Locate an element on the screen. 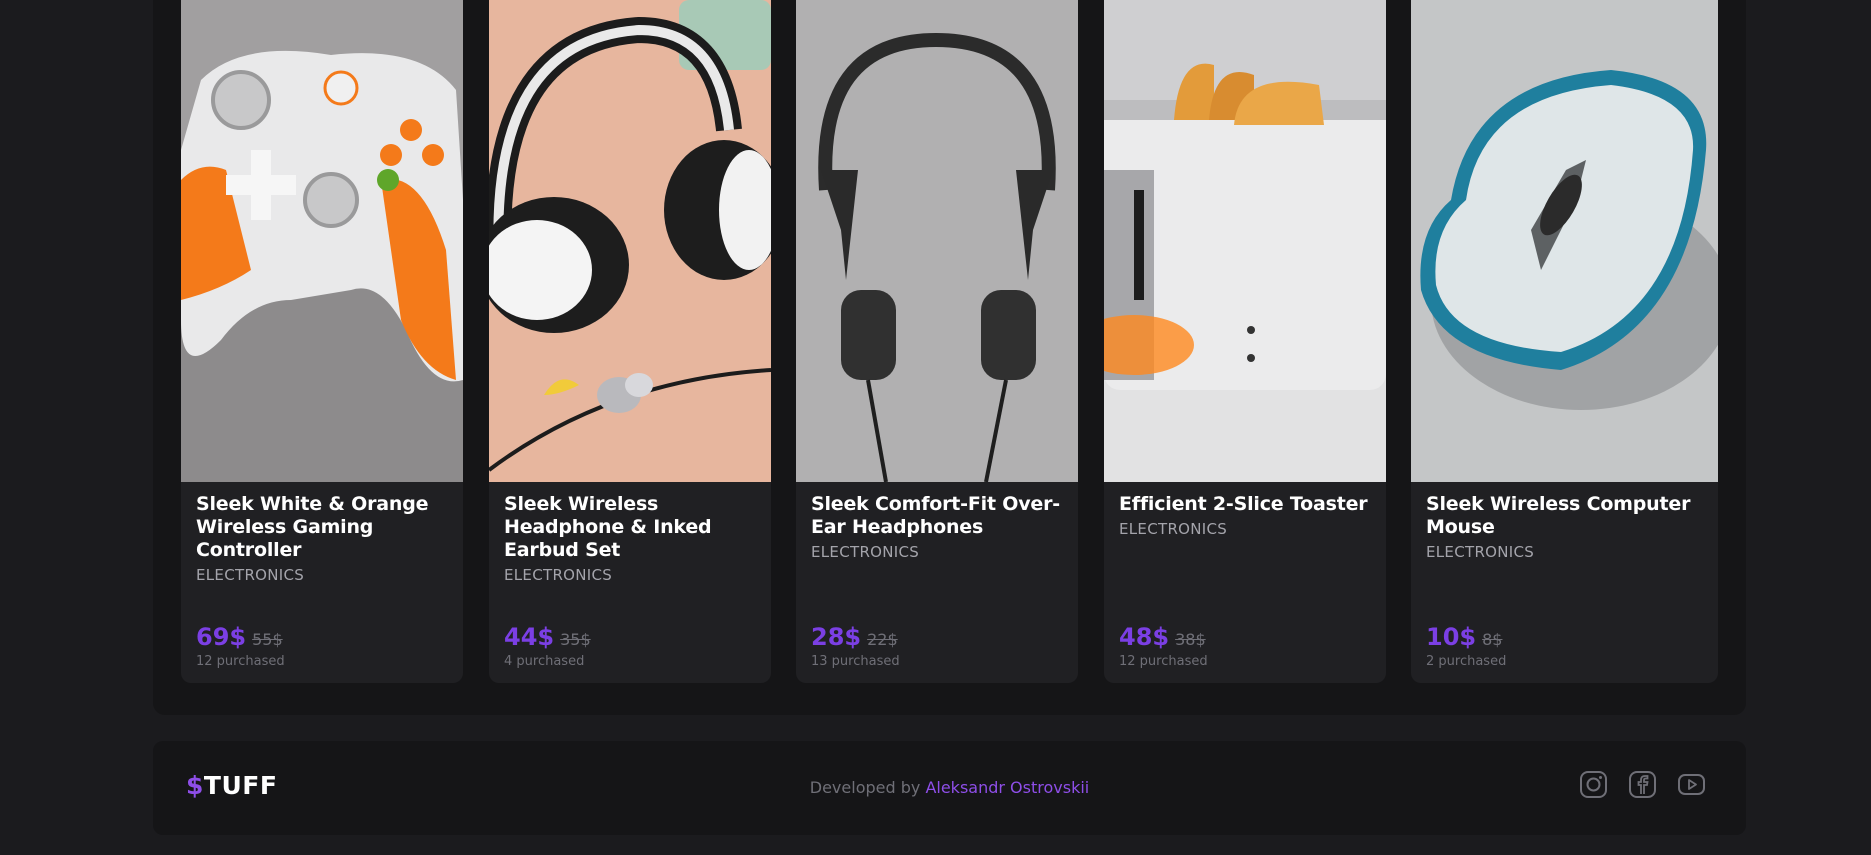 The height and width of the screenshot is (855, 1871). product-price: 69$ is located at coordinates (221, 637).